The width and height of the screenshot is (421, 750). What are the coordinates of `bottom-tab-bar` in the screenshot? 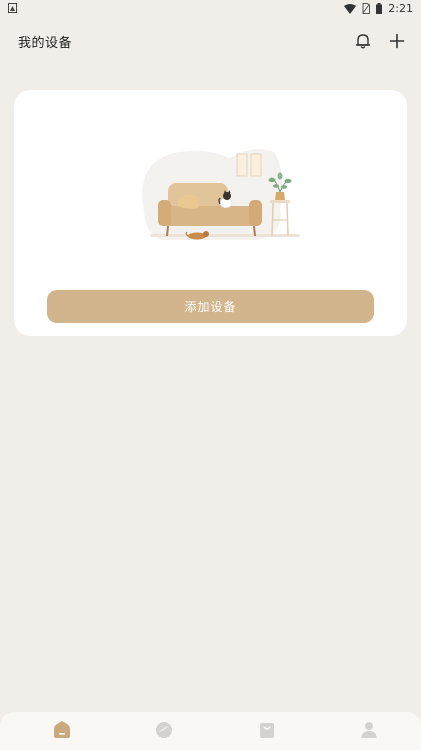 It's located at (210, 731).